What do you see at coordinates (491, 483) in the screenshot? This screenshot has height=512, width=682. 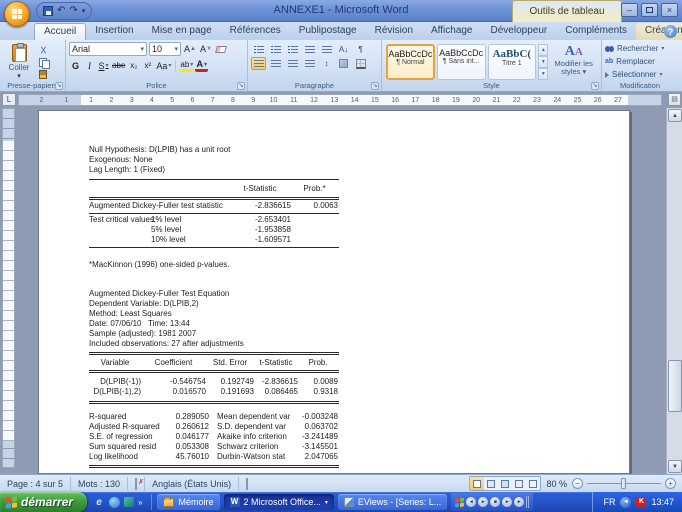 I see `fullscreen-reading-view-button` at bounding box center [491, 483].